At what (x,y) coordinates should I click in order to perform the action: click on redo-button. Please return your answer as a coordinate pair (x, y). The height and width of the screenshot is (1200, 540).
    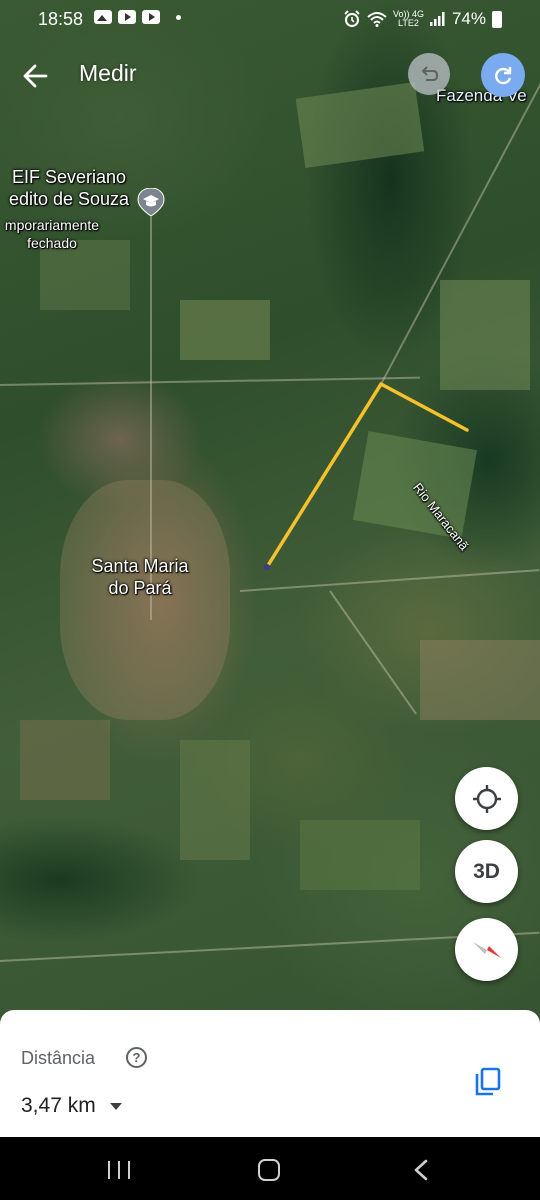
    Looking at the image, I should click on (503, 75).